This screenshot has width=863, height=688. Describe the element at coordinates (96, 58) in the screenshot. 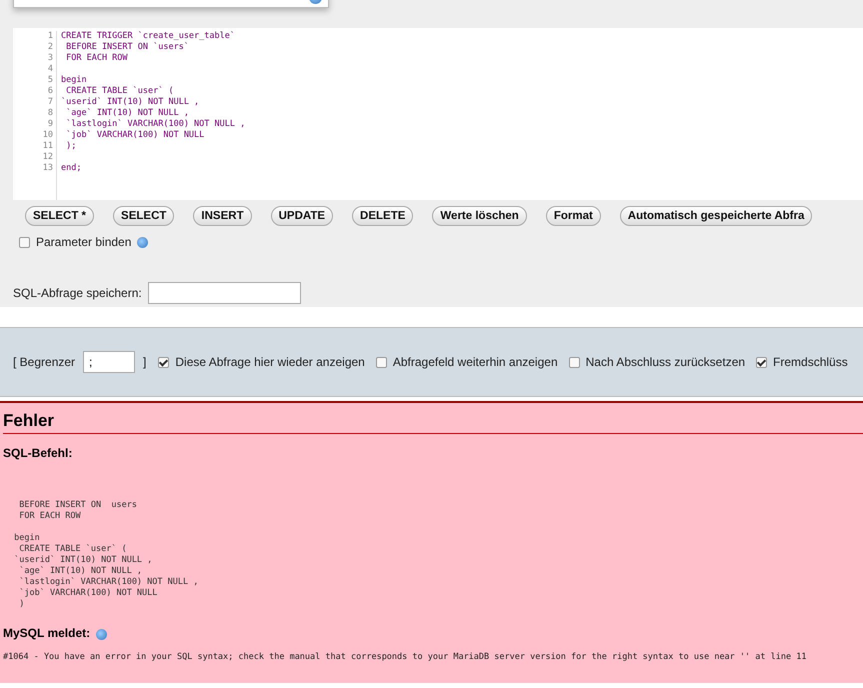

I see `code-line: FOR EACH ROW` at that location.